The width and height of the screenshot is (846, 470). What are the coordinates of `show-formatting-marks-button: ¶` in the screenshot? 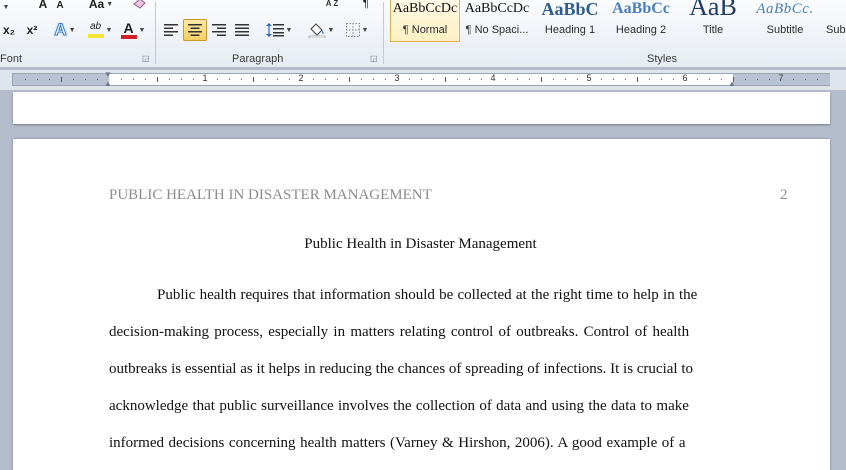 It's located at (366, 5).